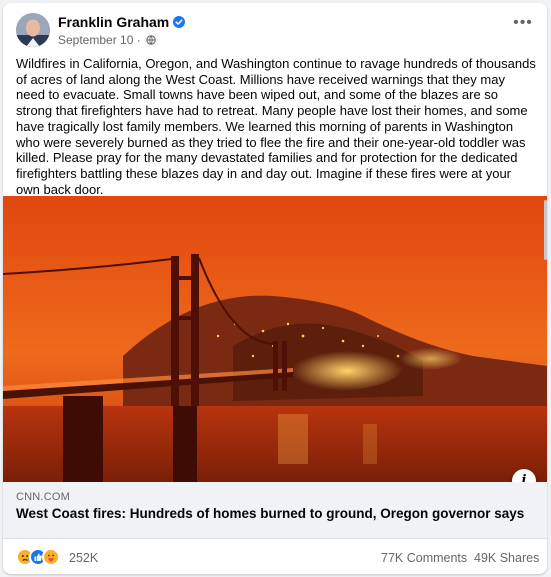  What do you see at coordinates (83, 558) in the screenshot?
I see `reactions-count: 252K` at bounding box center [83, 558].